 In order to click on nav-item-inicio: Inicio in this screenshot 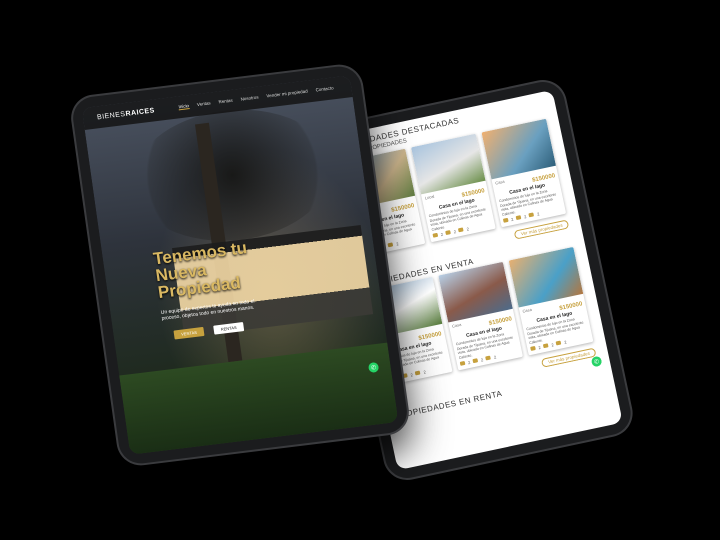, I will do `click(184, 107)`.